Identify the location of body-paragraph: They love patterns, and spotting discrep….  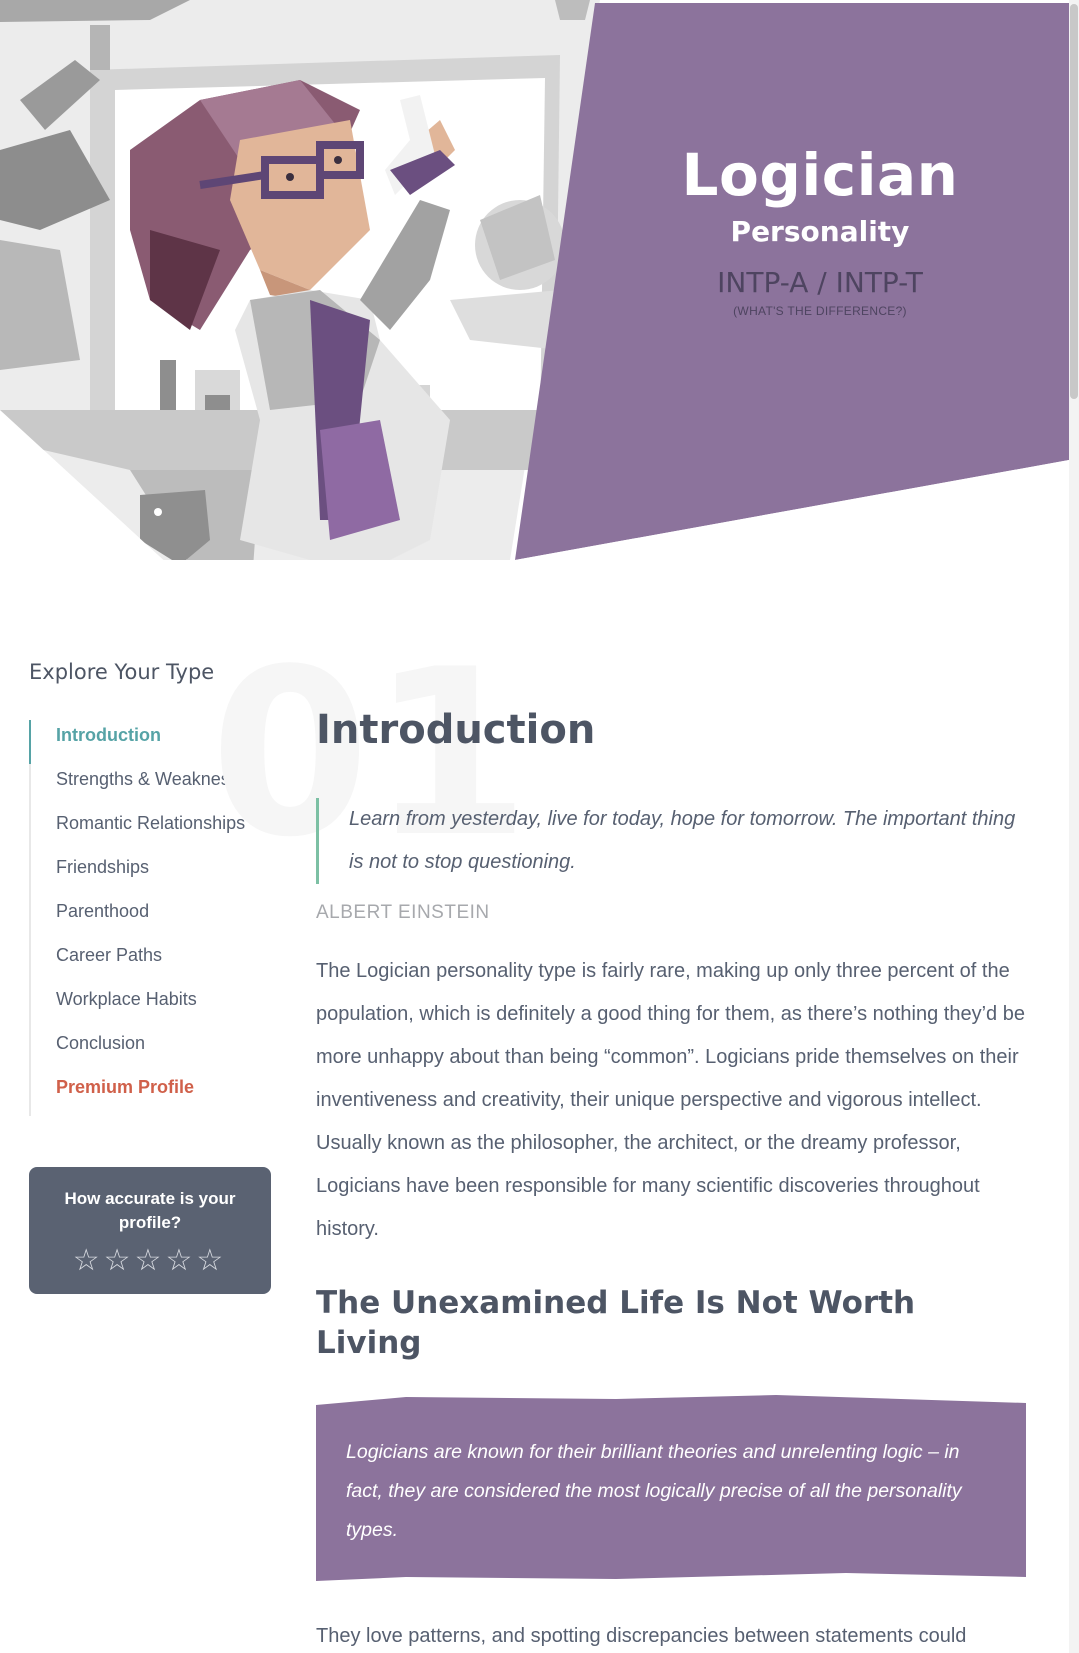
(641, 1636).